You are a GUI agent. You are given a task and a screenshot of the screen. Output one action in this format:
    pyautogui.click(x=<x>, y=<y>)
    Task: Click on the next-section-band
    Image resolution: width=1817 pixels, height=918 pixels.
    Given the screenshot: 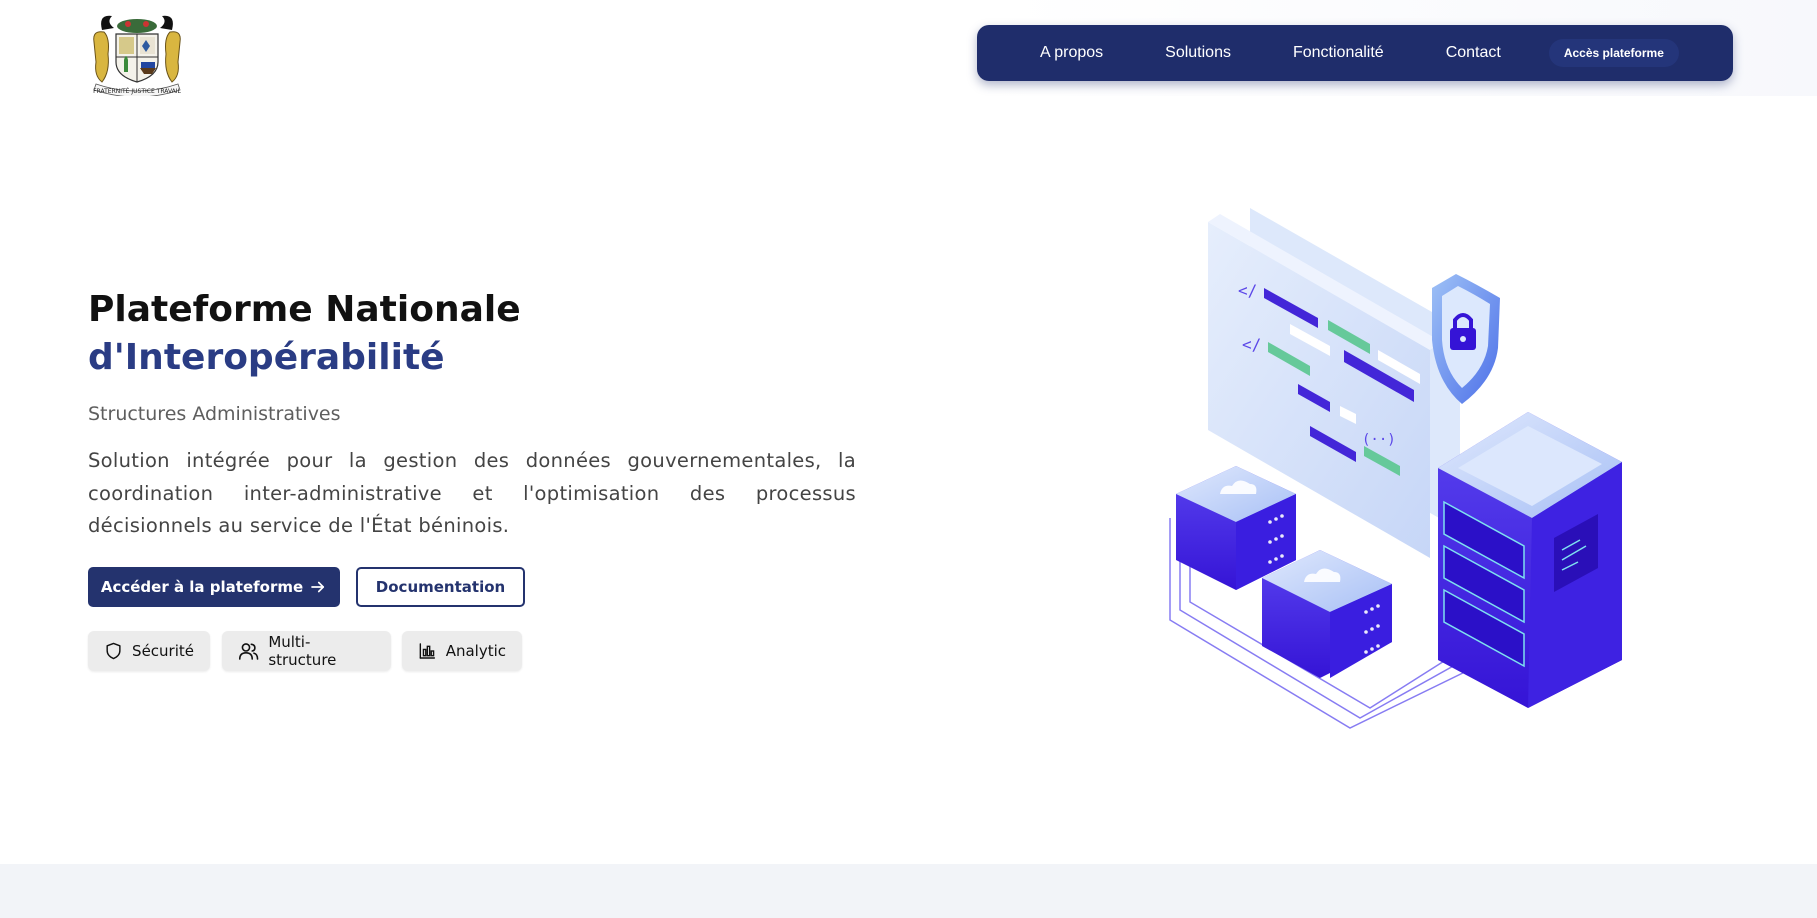 What is the action you would take?
    pyautogui.click(x=908, y=891)
    